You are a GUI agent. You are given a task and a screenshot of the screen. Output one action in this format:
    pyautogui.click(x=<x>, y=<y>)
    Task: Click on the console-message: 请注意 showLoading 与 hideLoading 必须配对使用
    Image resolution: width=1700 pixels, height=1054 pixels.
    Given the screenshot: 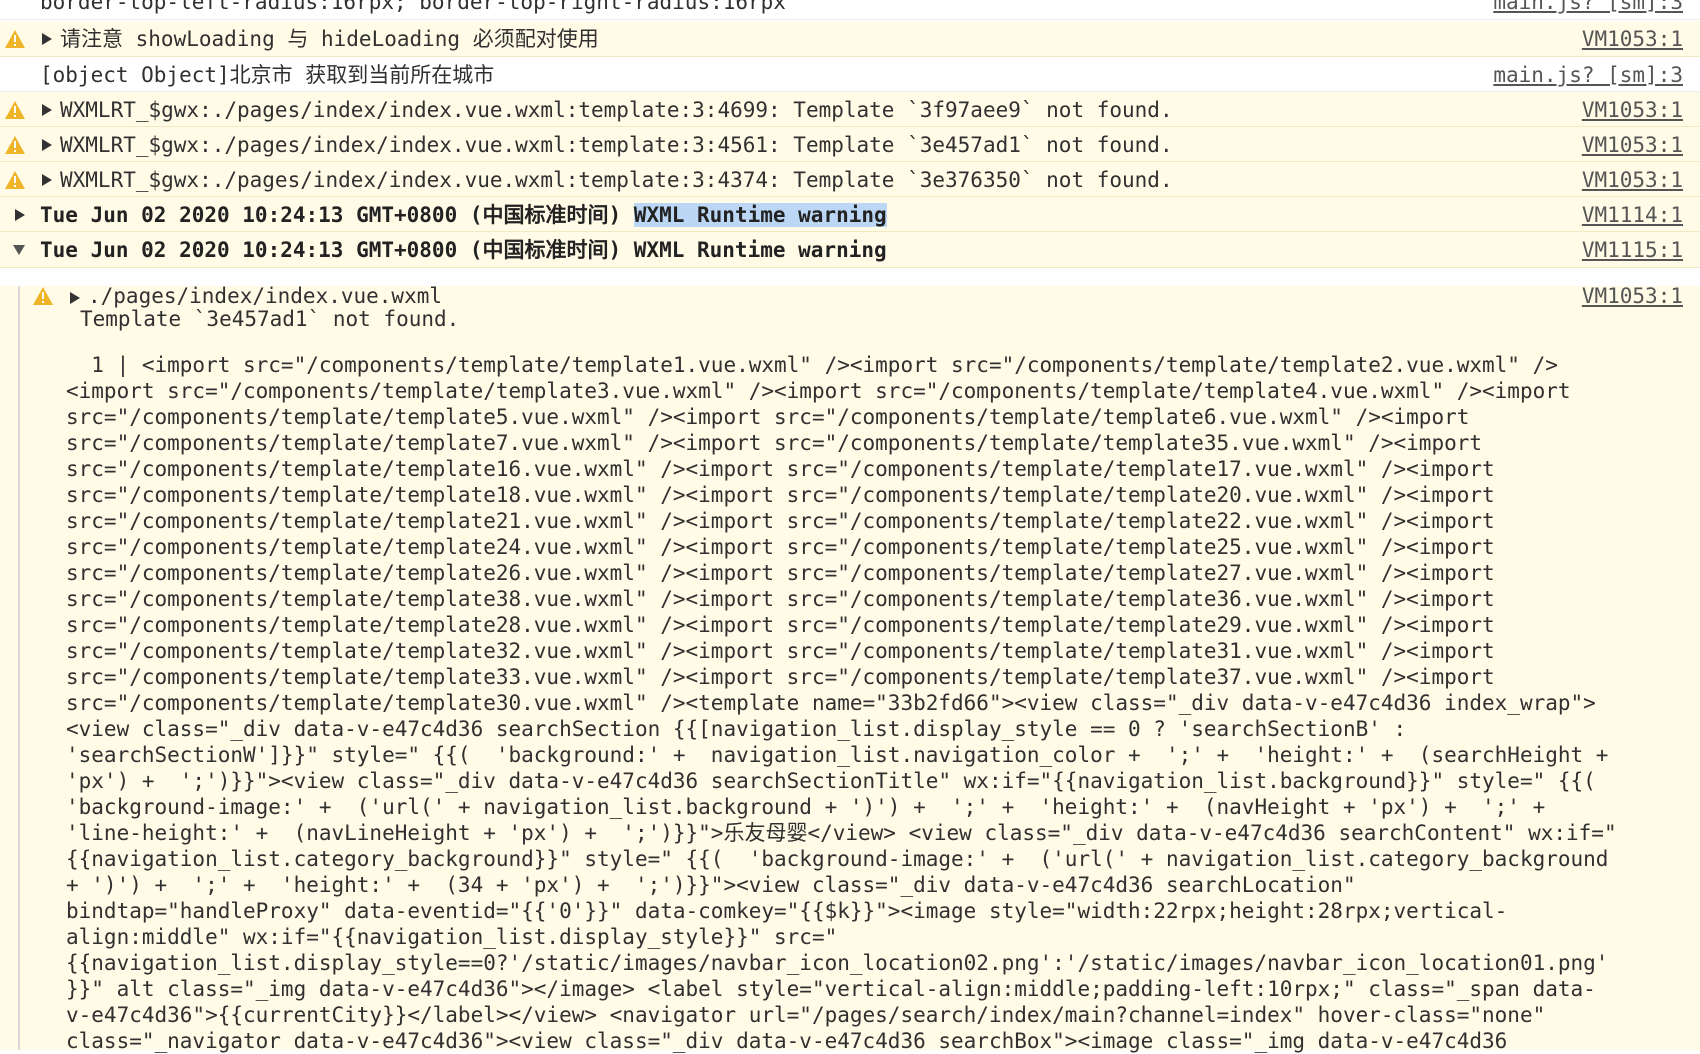 What is the action you would take?
    pyautogui.click(x=329, y=39)
    